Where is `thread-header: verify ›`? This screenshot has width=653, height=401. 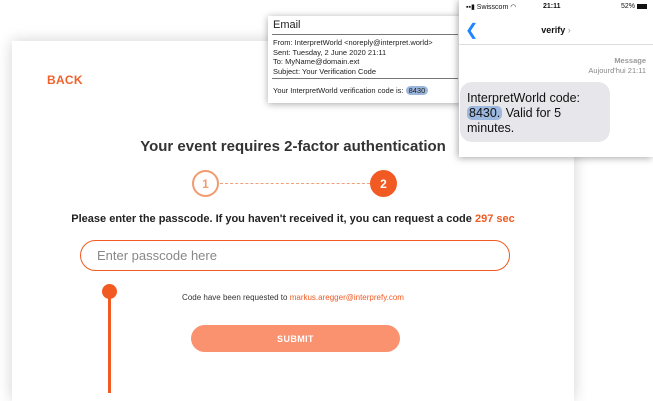
thread-header: verify › is located at coordinates (556, 30).